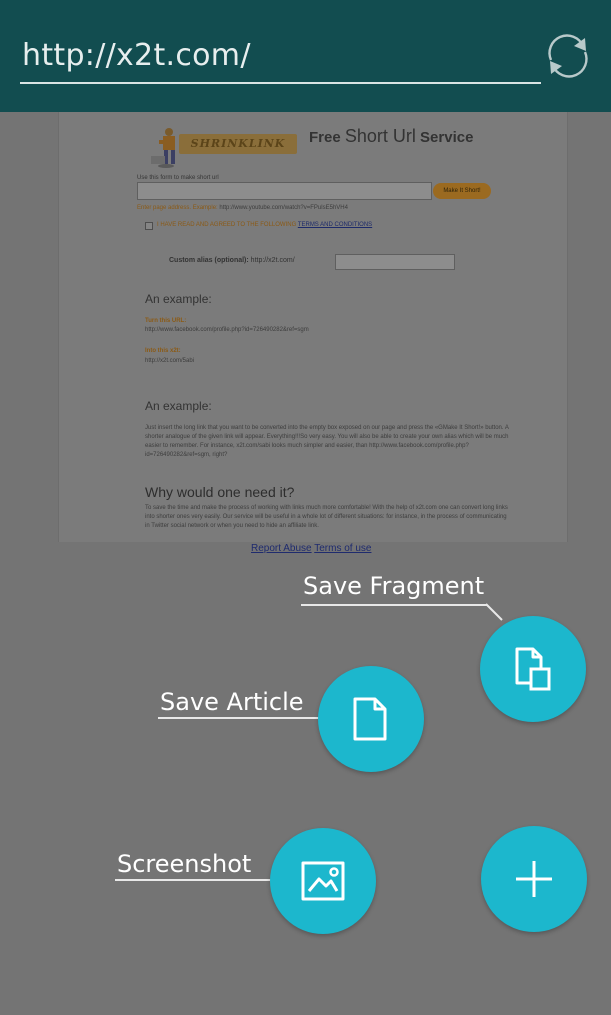  Describe the element at coordinates (335, 225) in the screenshot. I see `terms-link: TERMS AND CONDITIONS` at that location.